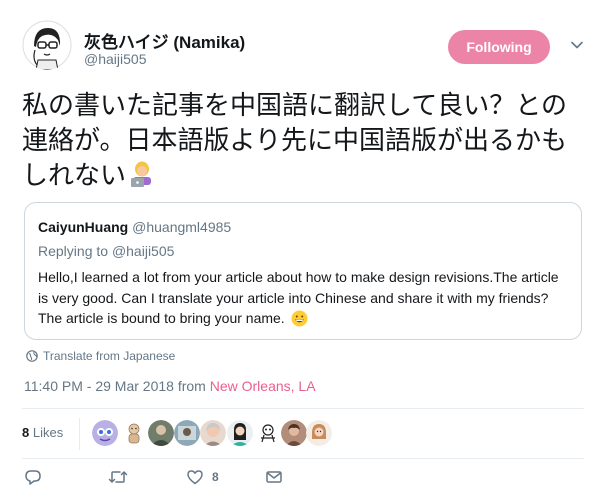 The height and width of the screenshot is (502, 608). Describe the element at coordinates (303, 458) in the screenshot. I see `divider` at that location.